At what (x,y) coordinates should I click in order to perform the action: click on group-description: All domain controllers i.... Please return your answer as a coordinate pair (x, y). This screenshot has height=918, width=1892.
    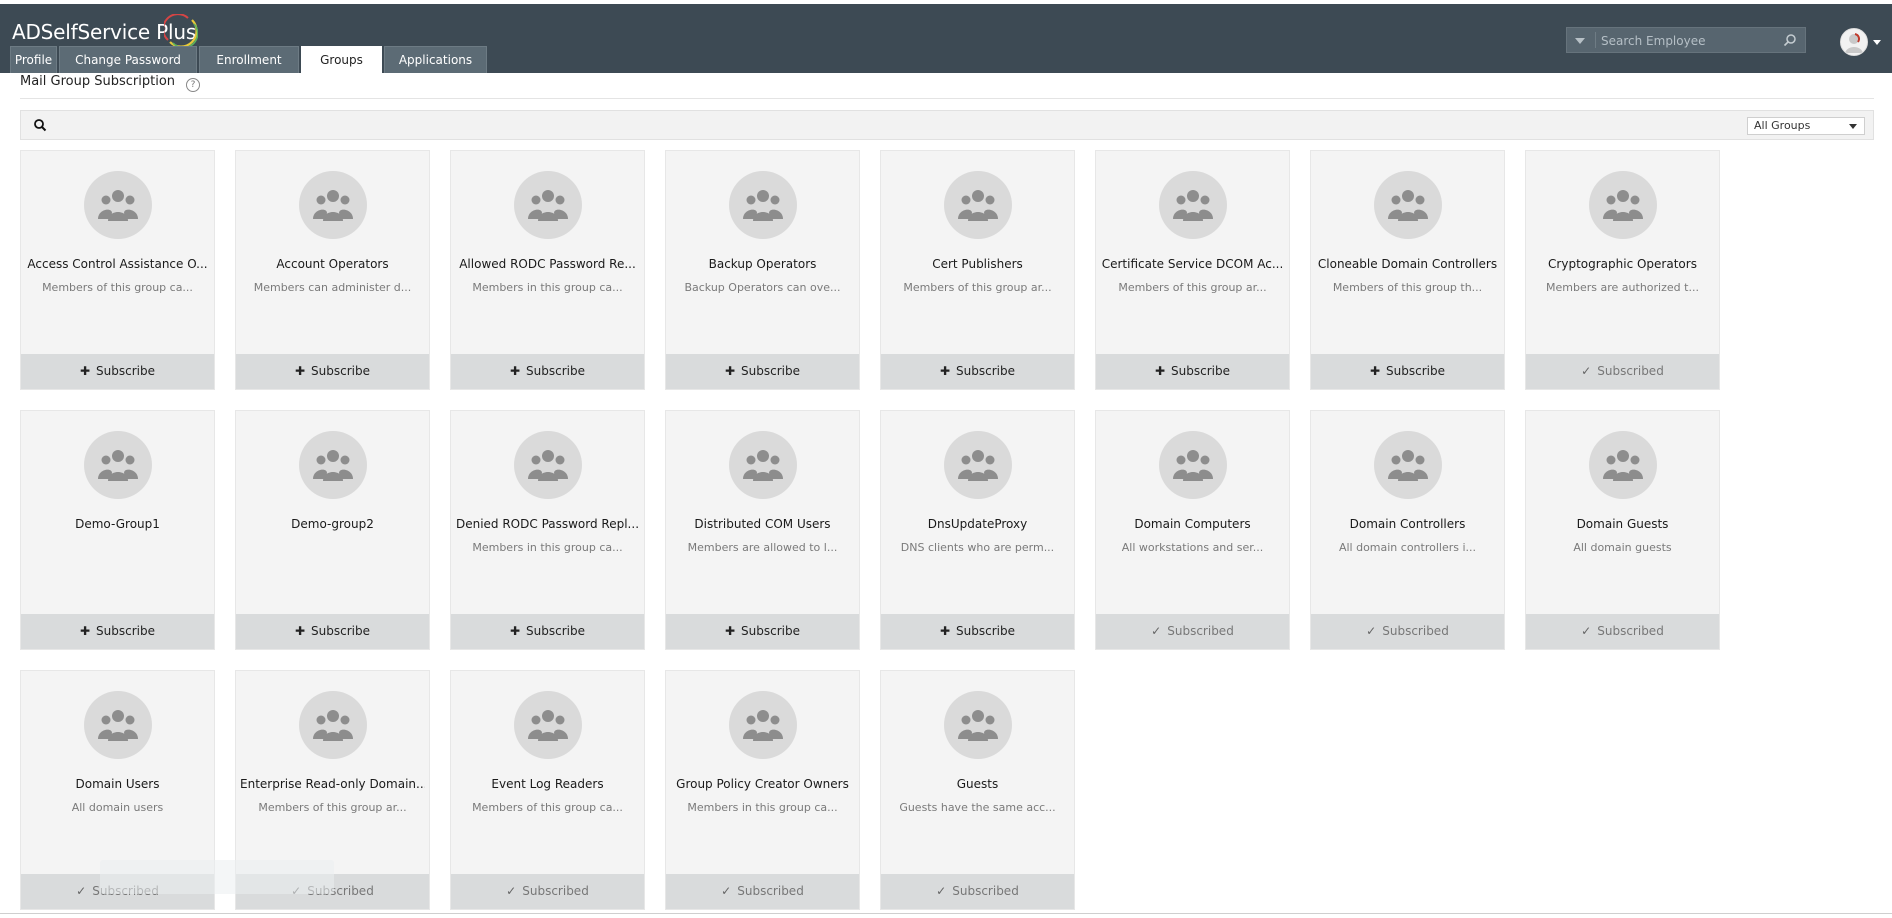
    Looking at the image, I should click on (1407, 547).